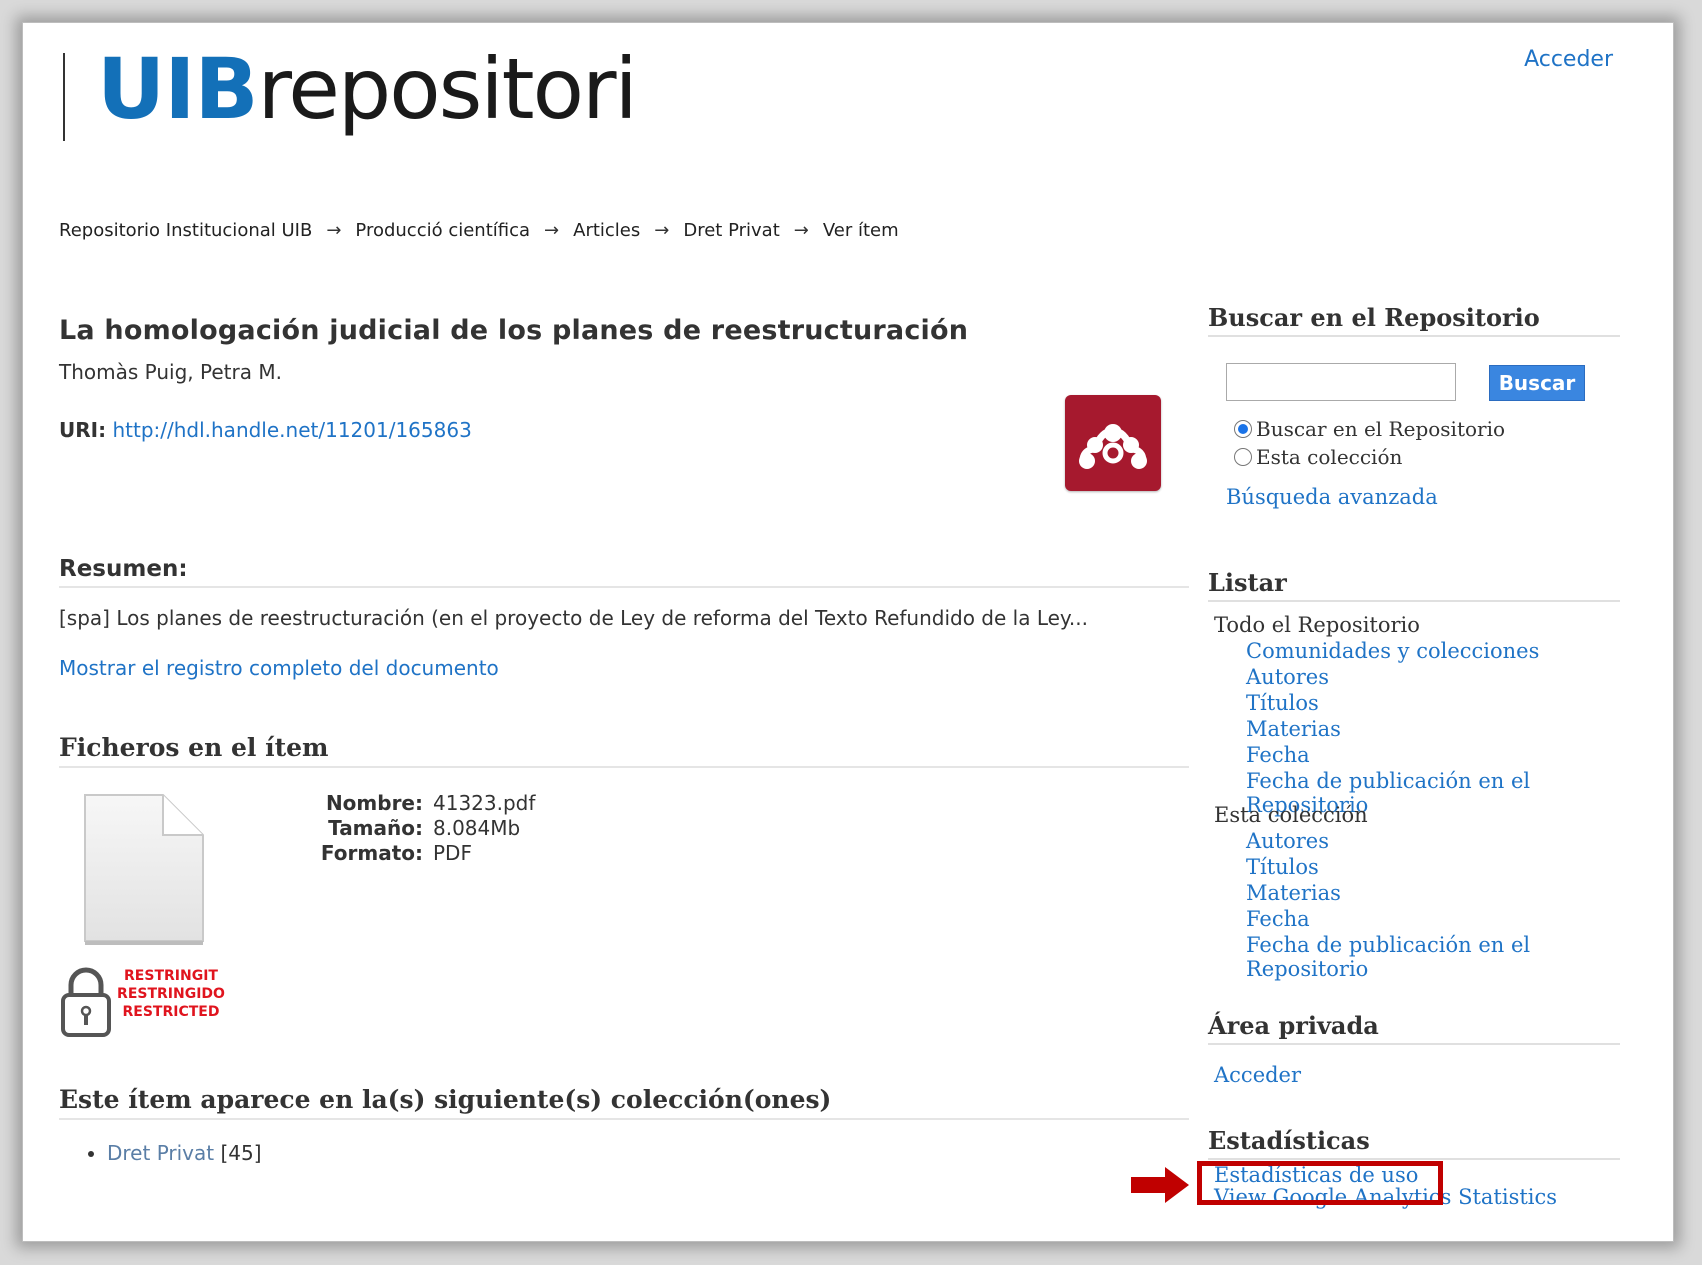 The width and height of the screenshot is (1702, 1265). Describe the element at coordinates (731, 230) in the screenshot. I see `breadcrumb-item-dret-privat: Dret Privat` at that location.